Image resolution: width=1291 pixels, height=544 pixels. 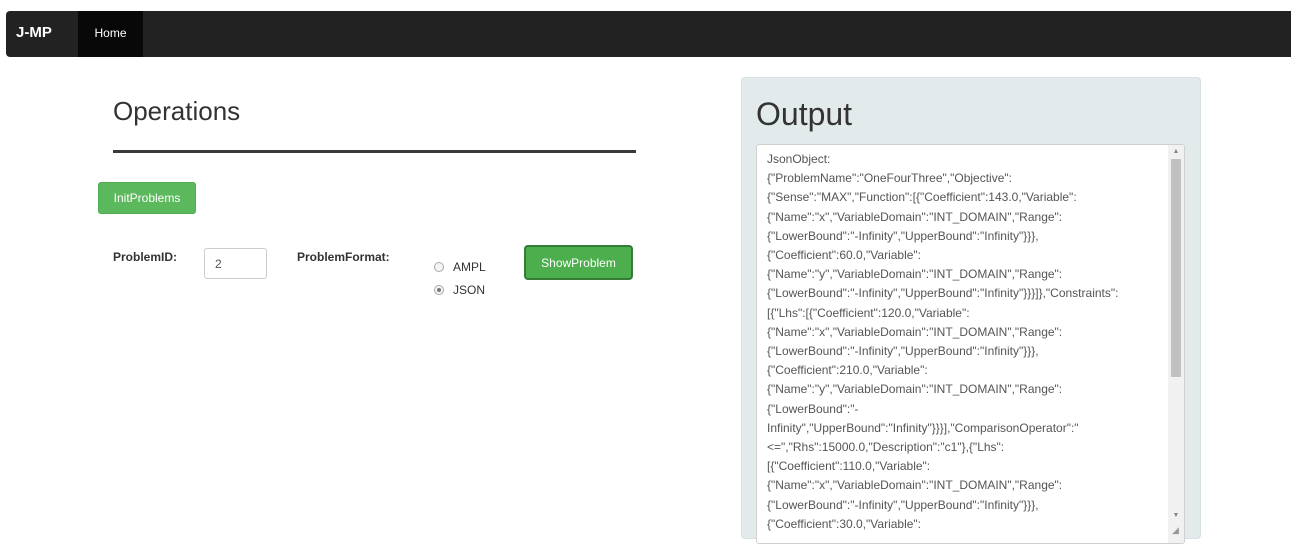 I want to click on output-scrollbar: ▲ ▼, so click(x=1176, y=344).